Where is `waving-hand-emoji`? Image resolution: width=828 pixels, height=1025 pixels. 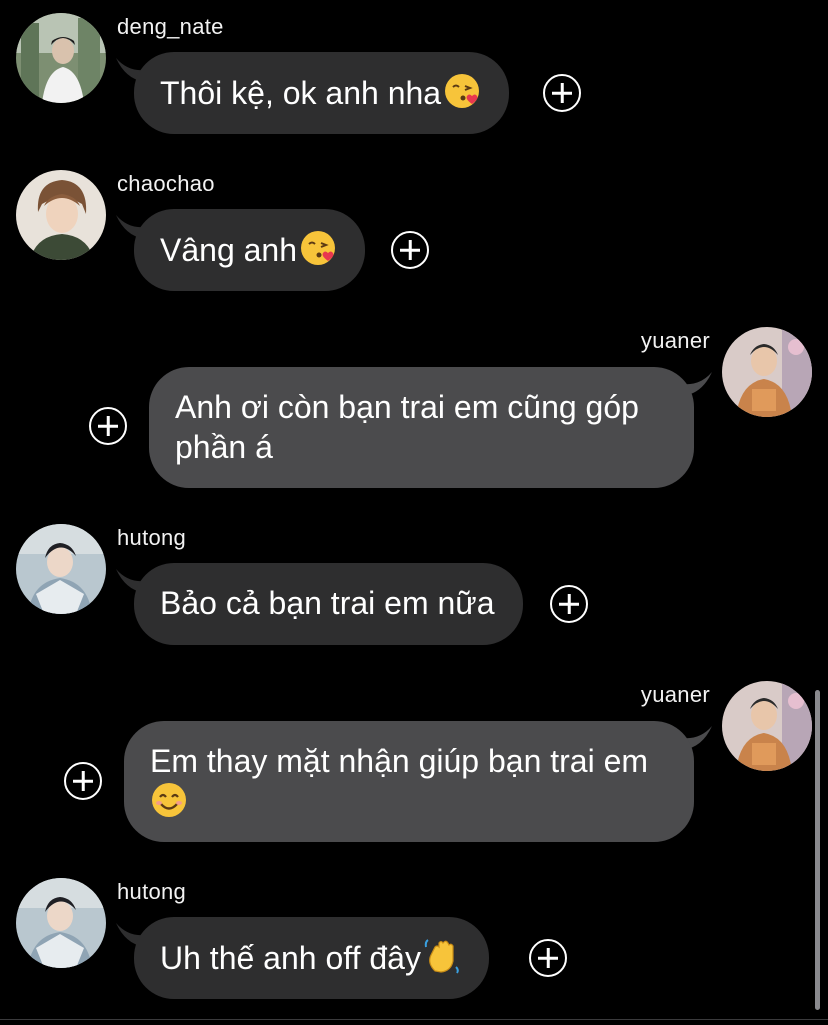
waving-hand-emoji is located at coordinates (442, 956).